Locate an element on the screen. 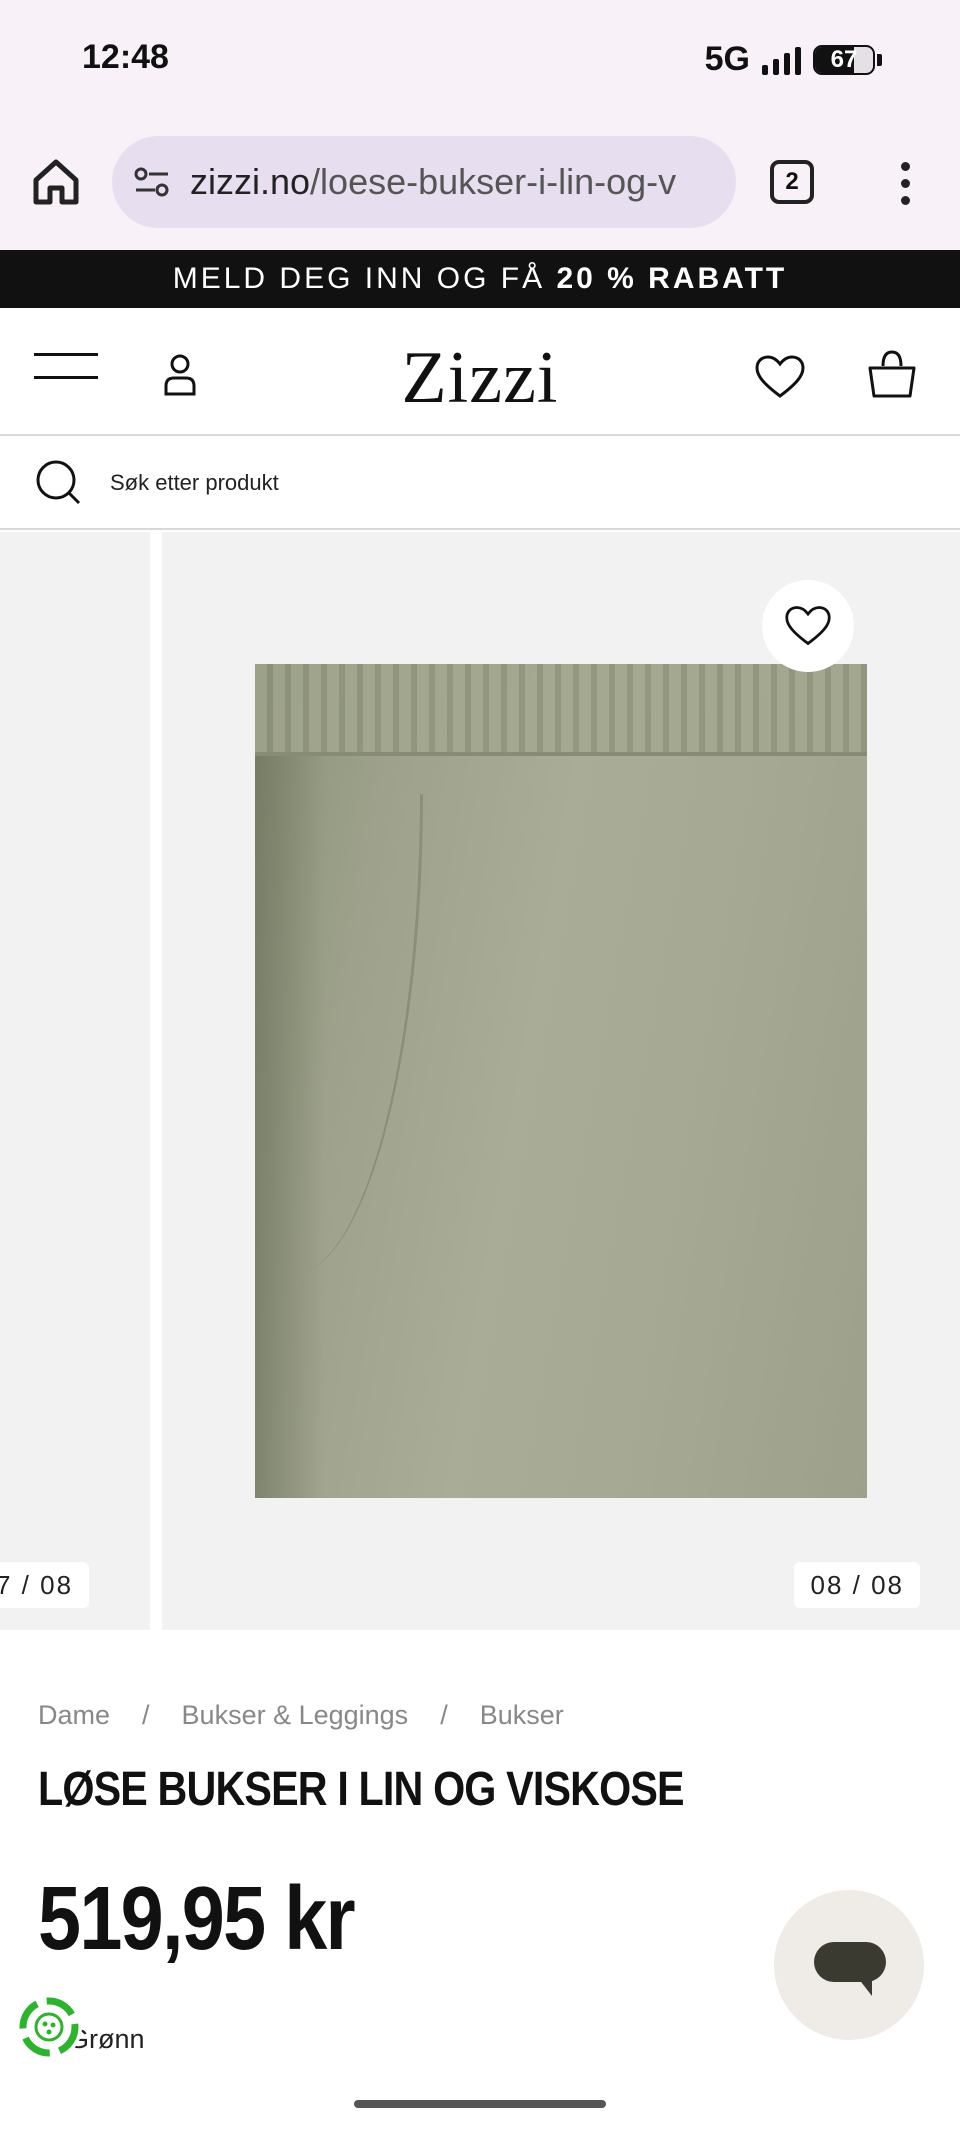 The height and width of the screenshot is (2133, 960). battery-percent: 67 is located at coordinates (844, 59).